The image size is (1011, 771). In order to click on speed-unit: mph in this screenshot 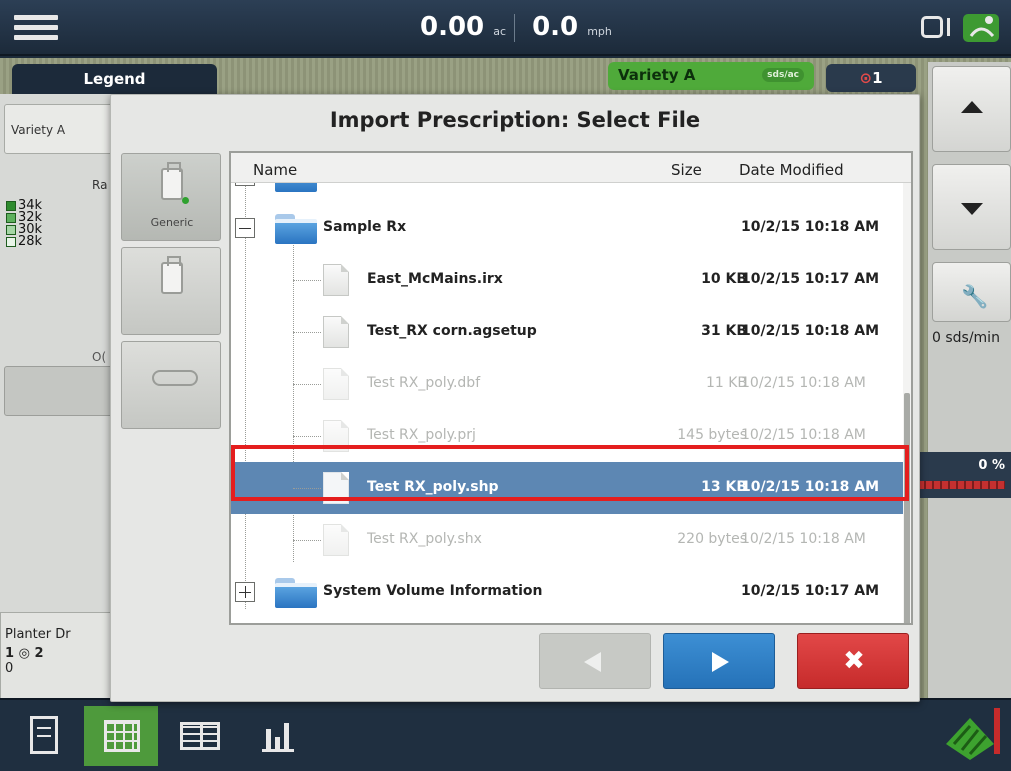, I will do `click(599, 31)`.